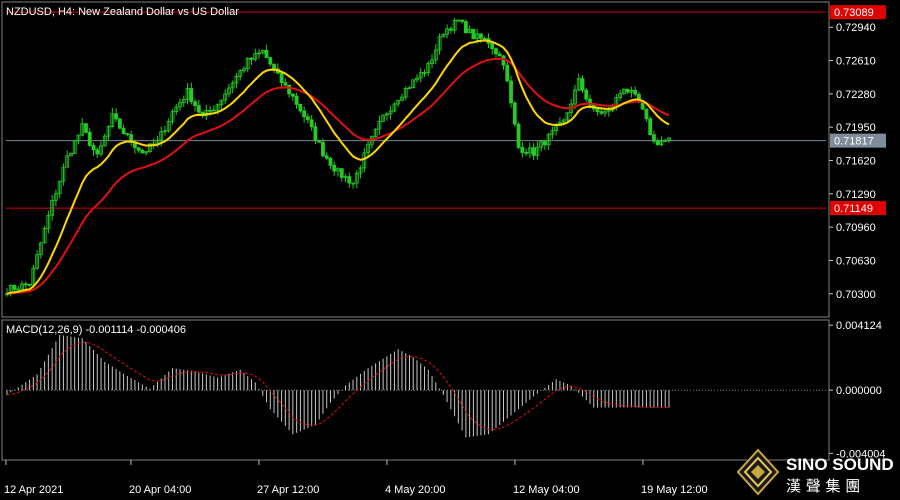 The height and width of the screenshot is (500, 900). I want to click on price-axis-tick-label: 0.72610, so click(856, 62).